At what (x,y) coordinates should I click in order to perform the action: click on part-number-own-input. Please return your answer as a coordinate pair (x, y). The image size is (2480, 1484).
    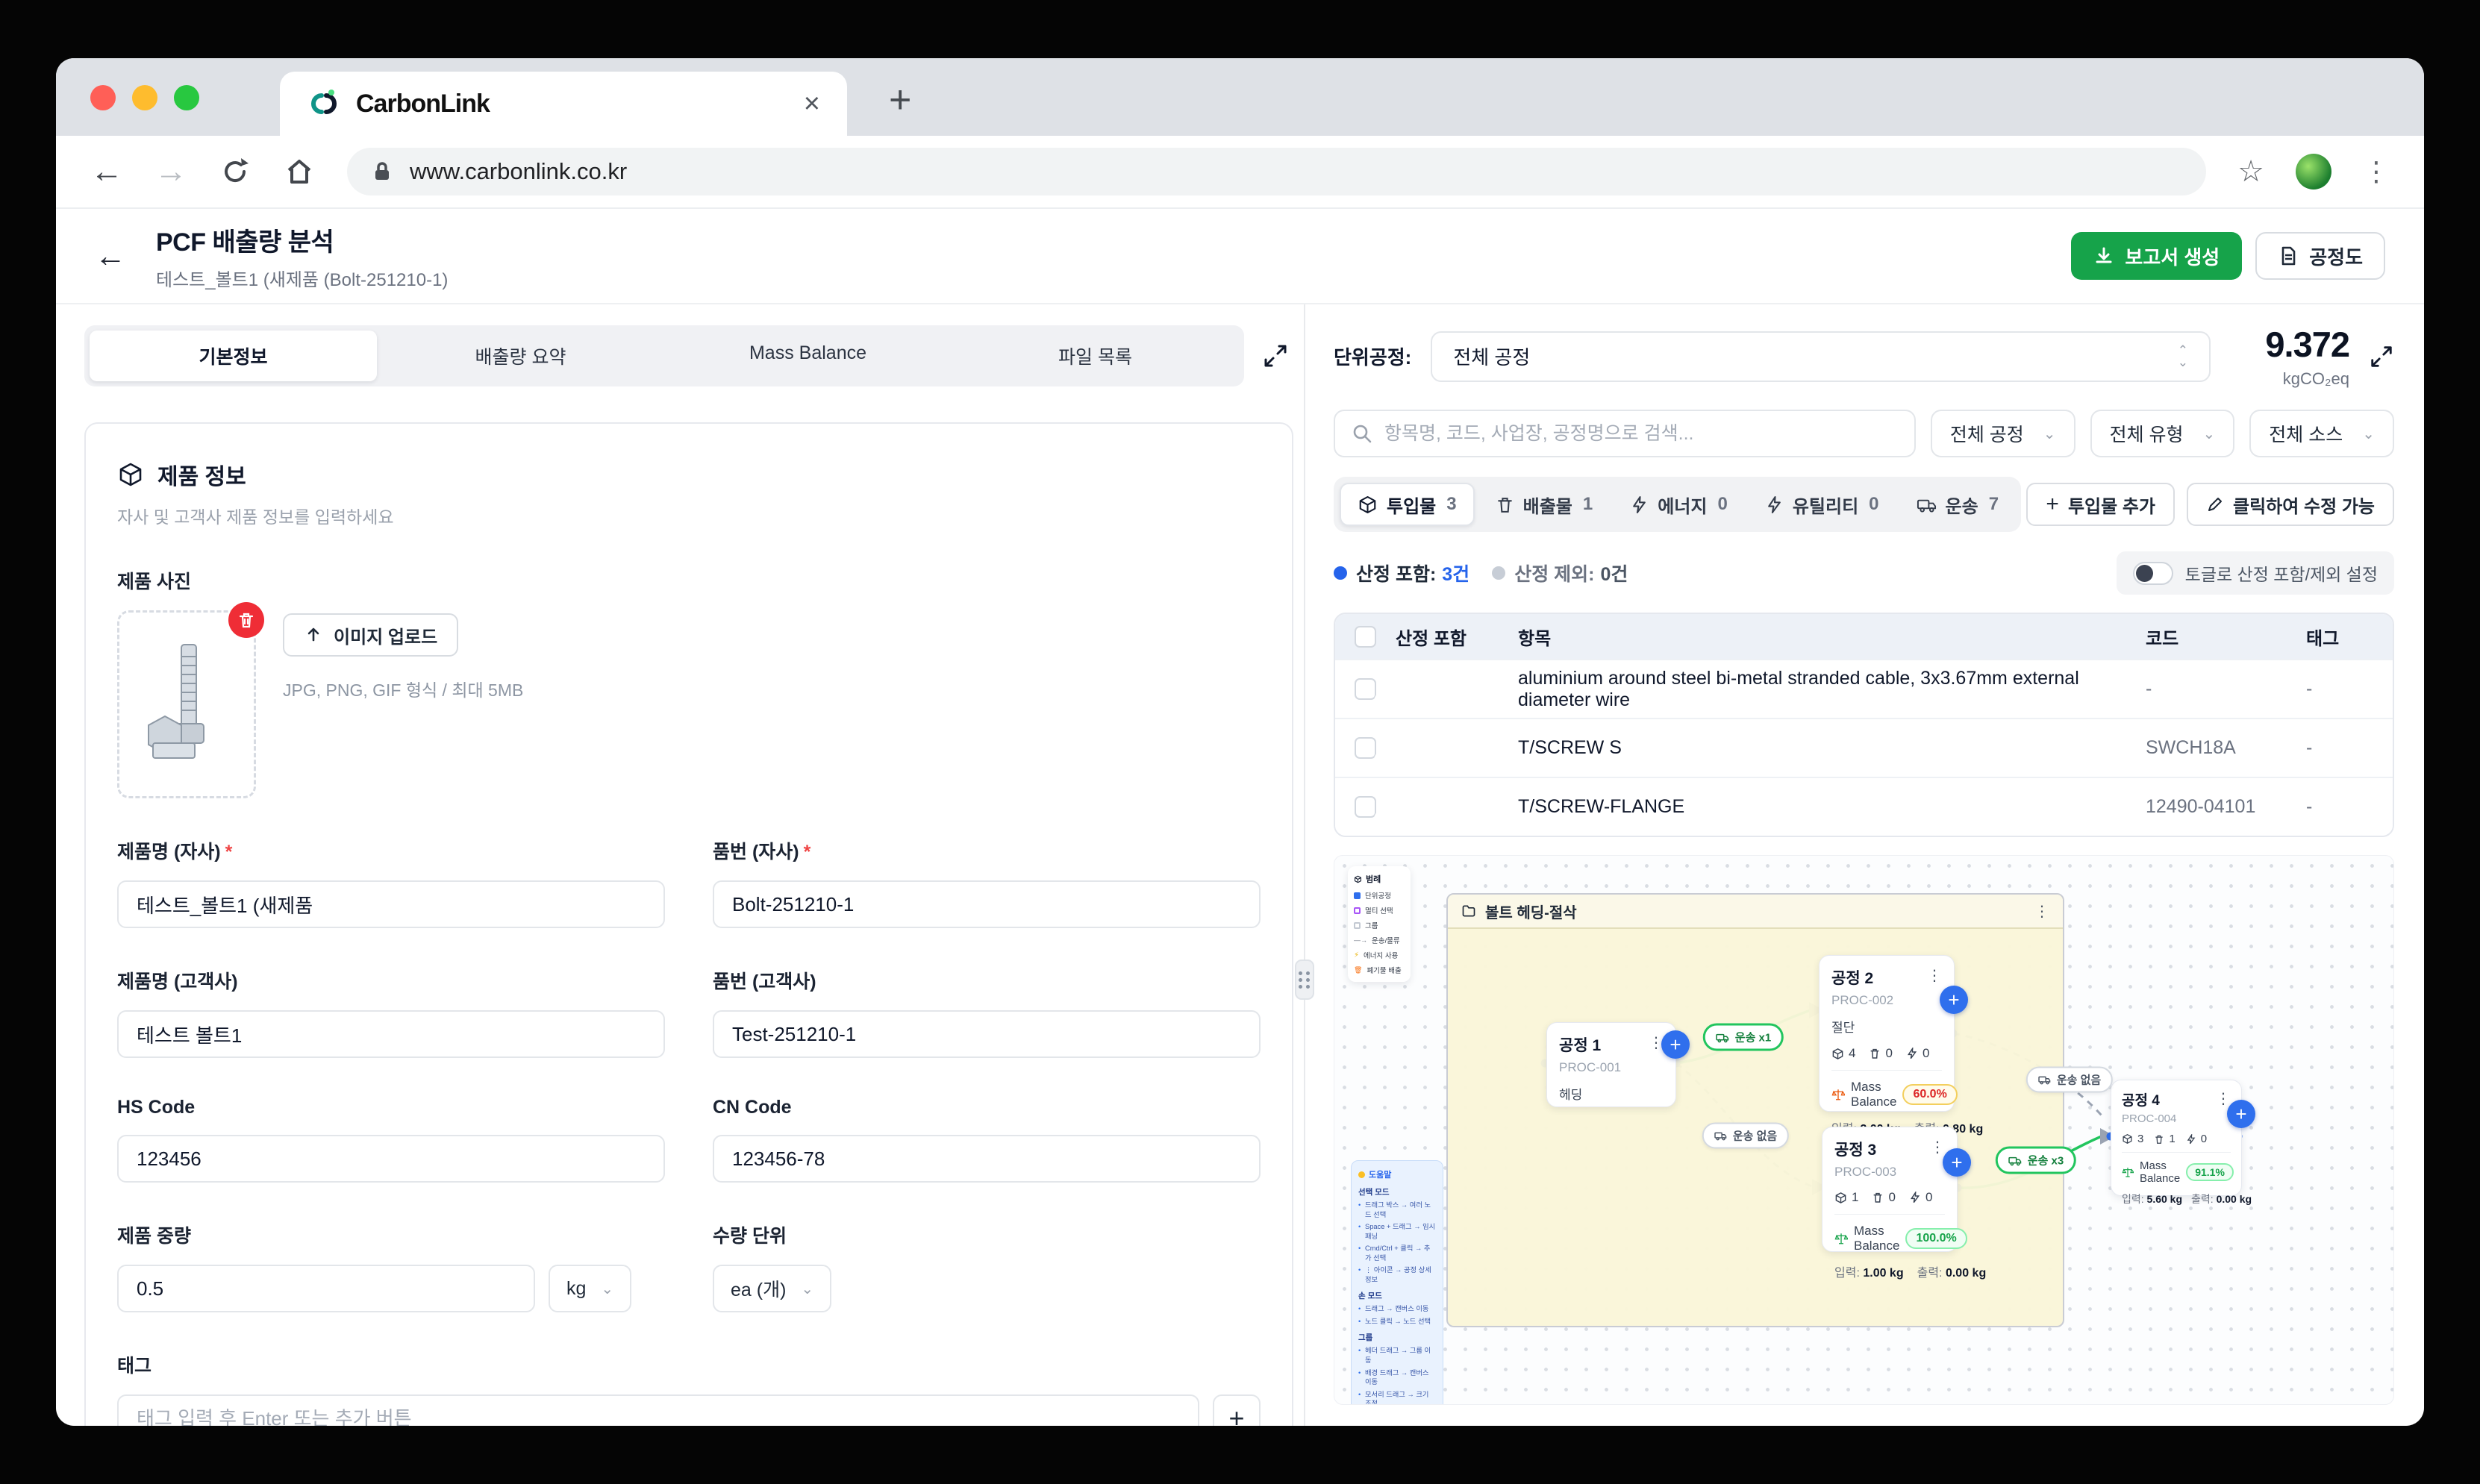
    Looking at the image, I should click on (987, 904).